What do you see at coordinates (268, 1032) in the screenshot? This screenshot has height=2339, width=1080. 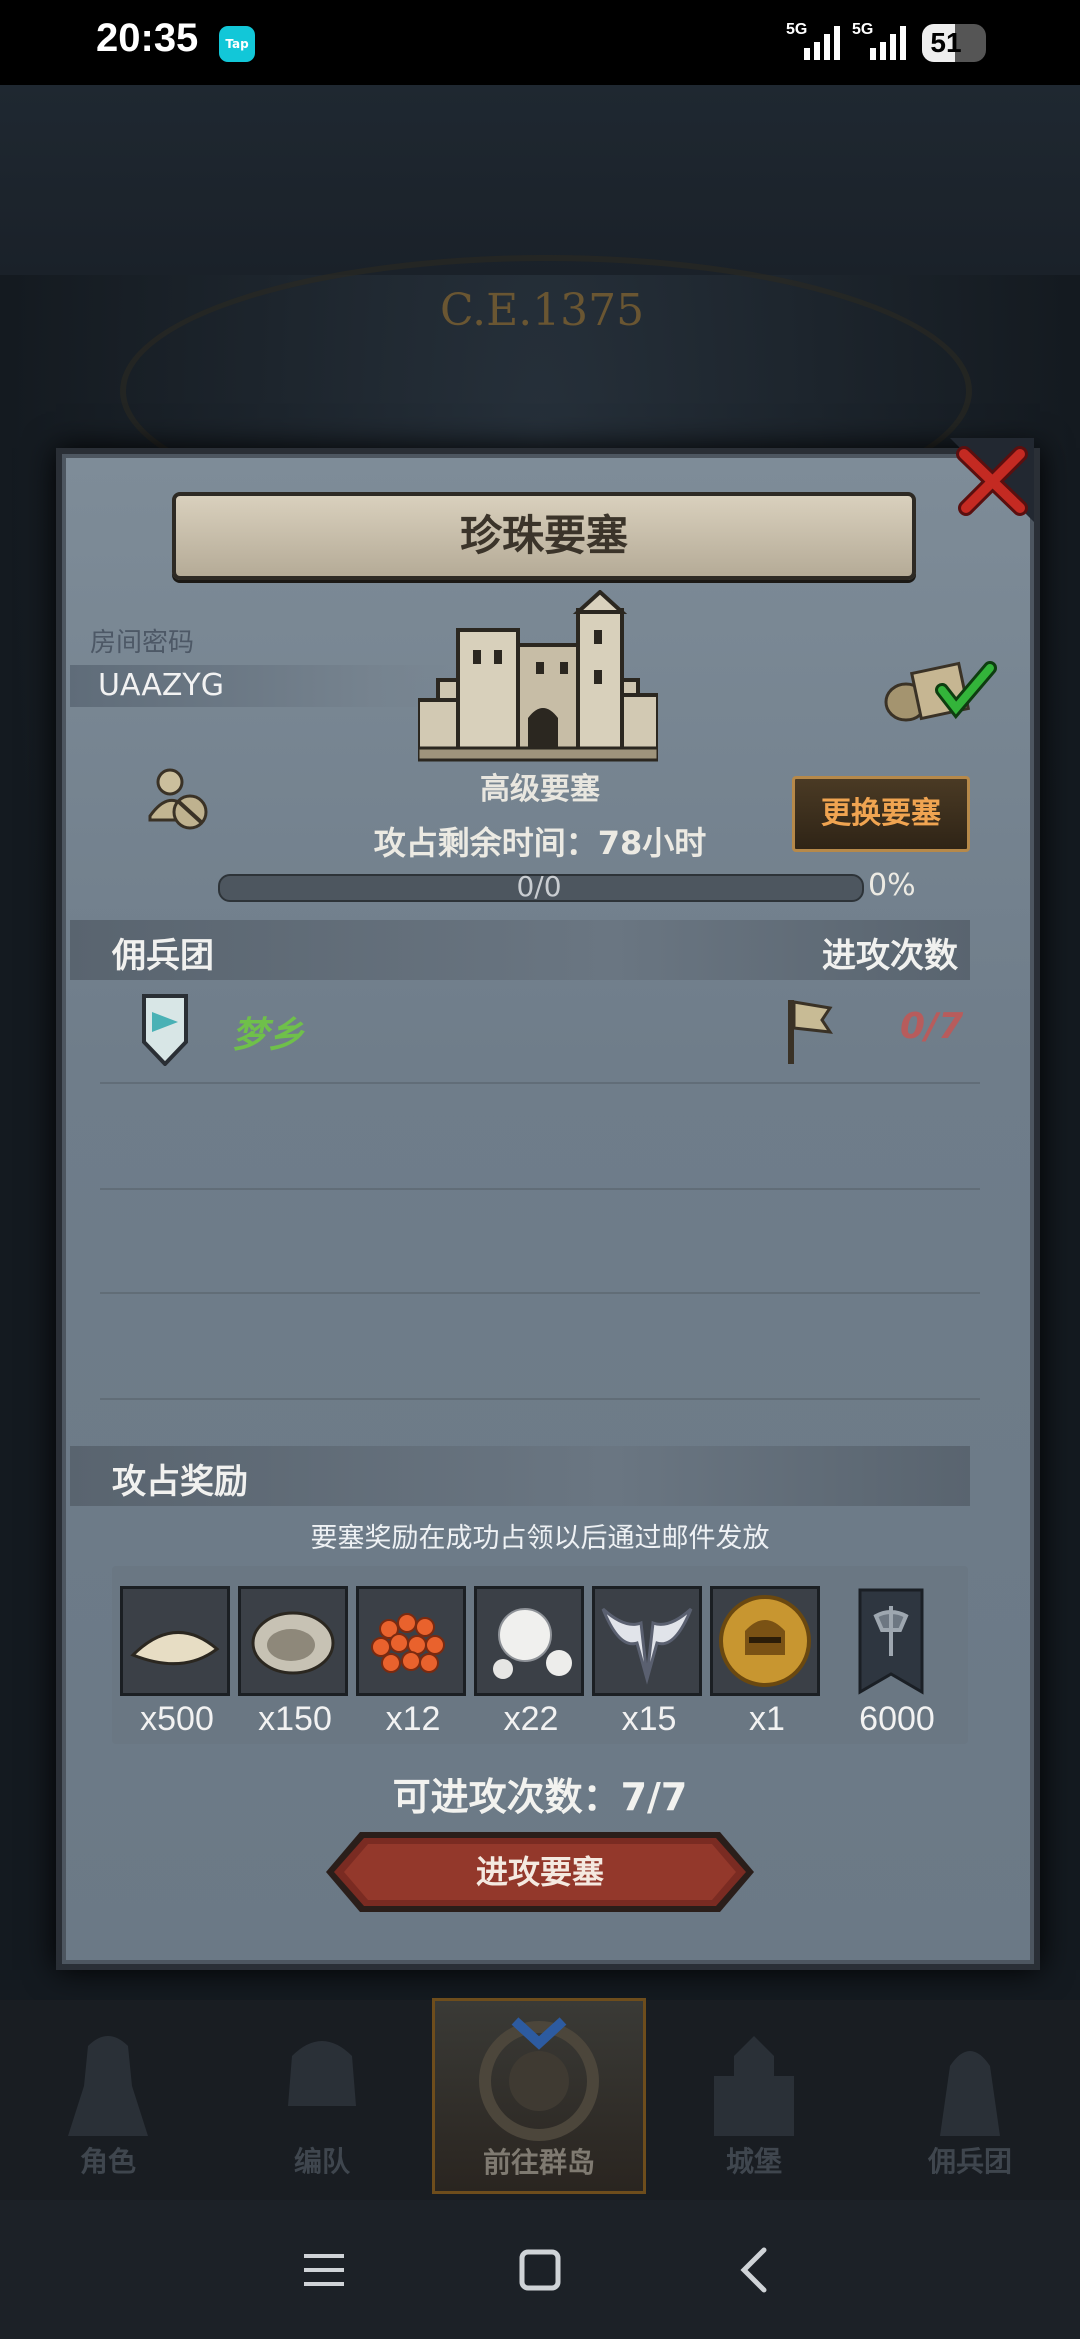 I see `mercenary-name: 梦乡` at bounding box center [268, 1032].